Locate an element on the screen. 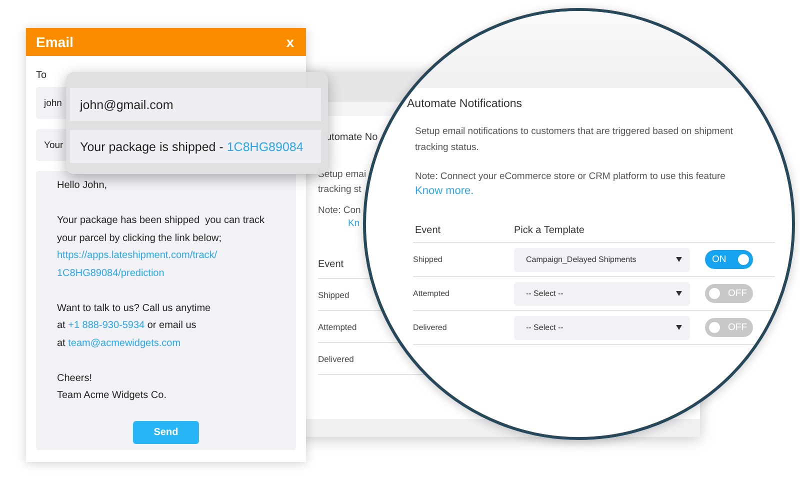 Image resolution: width=800 pixels, height=486 pixels. message-paragraph: Your package has been shipped you can track your parcel by clicking the link below; is located at coordinates (161, 230).